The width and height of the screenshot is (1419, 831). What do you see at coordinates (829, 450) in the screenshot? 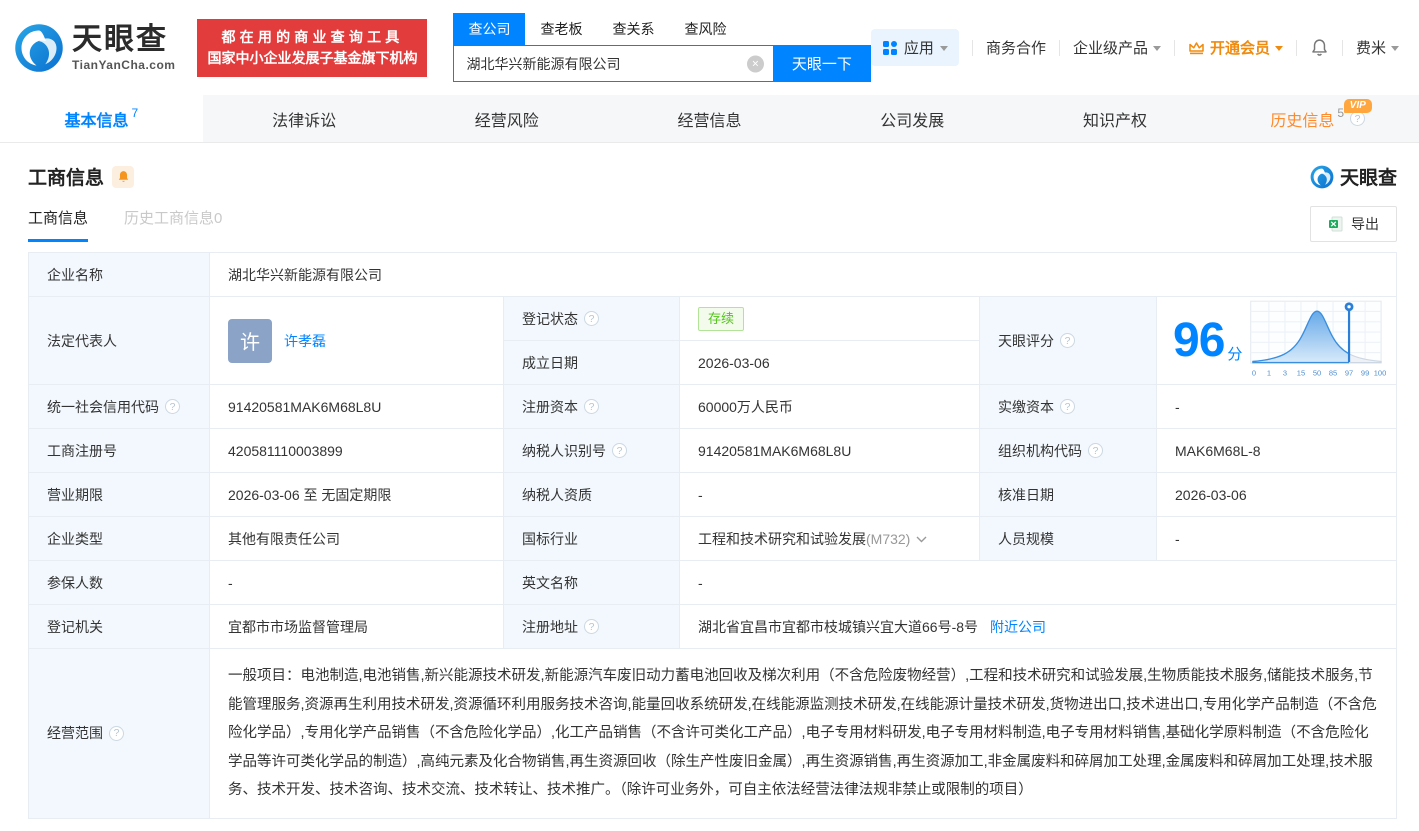
I see `field-taxpayer-no-value: 91420581MAK6M68L8U` at bounding box center [829, 450].